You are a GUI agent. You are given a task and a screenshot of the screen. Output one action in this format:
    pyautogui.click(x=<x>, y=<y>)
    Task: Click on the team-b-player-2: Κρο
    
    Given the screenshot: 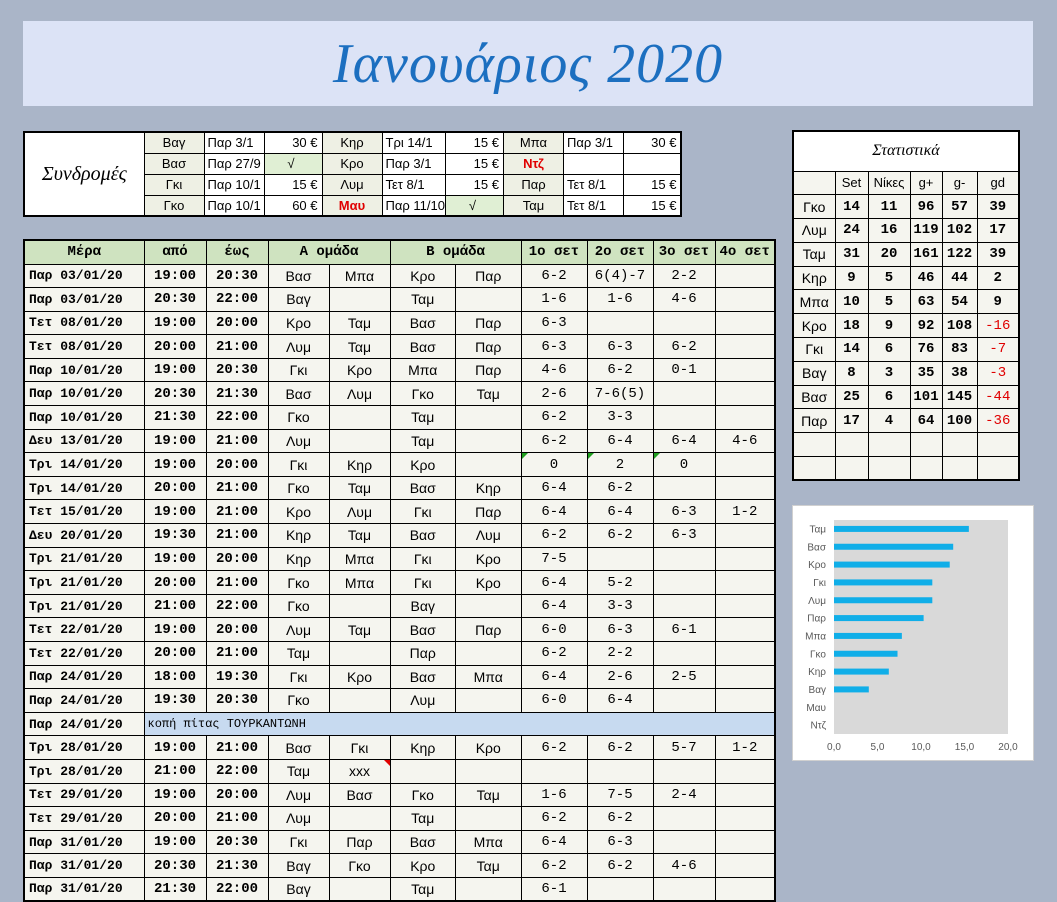 What is the action you would take?
    pyautogui.click(x=488, y=747)
    